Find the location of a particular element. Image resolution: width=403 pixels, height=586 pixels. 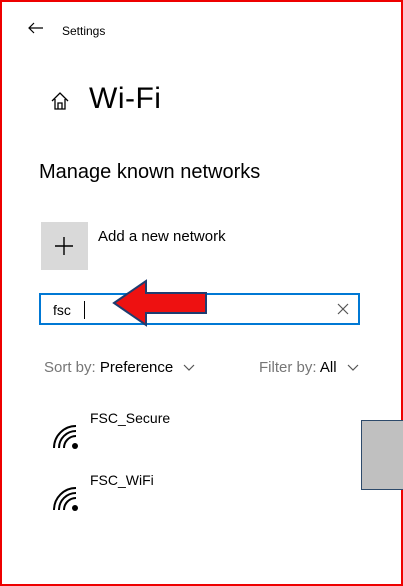

close-icon is located at coordinates (343, 309).